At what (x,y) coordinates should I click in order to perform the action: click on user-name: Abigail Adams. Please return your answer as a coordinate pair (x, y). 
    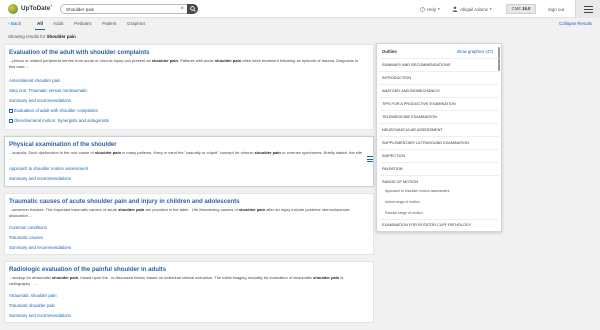
    Looking at the image, I should click on (474, 9).